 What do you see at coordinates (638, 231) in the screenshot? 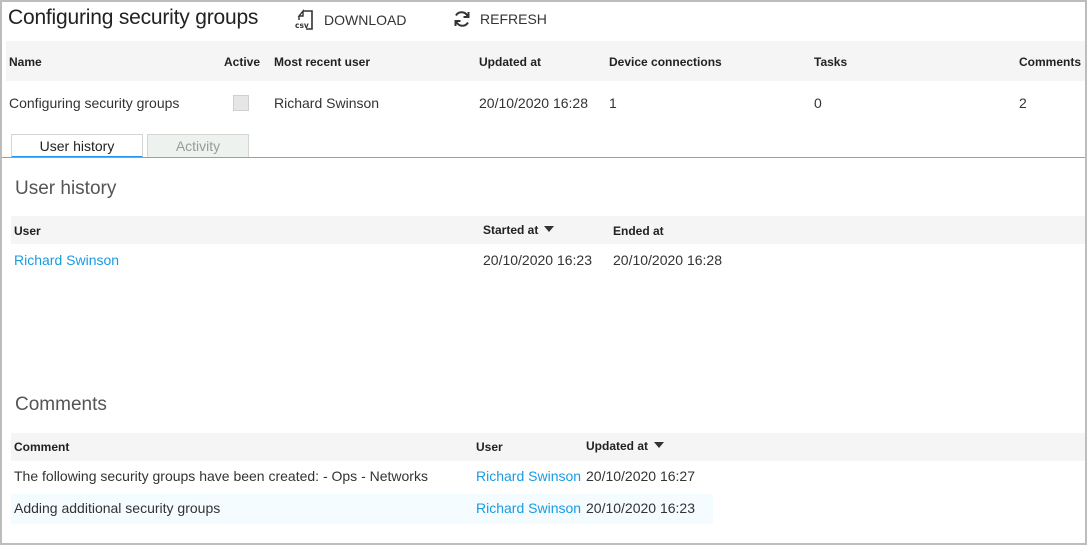
I see `user-history-col-ended-at: Ended at` at bounding box center [638, 231].